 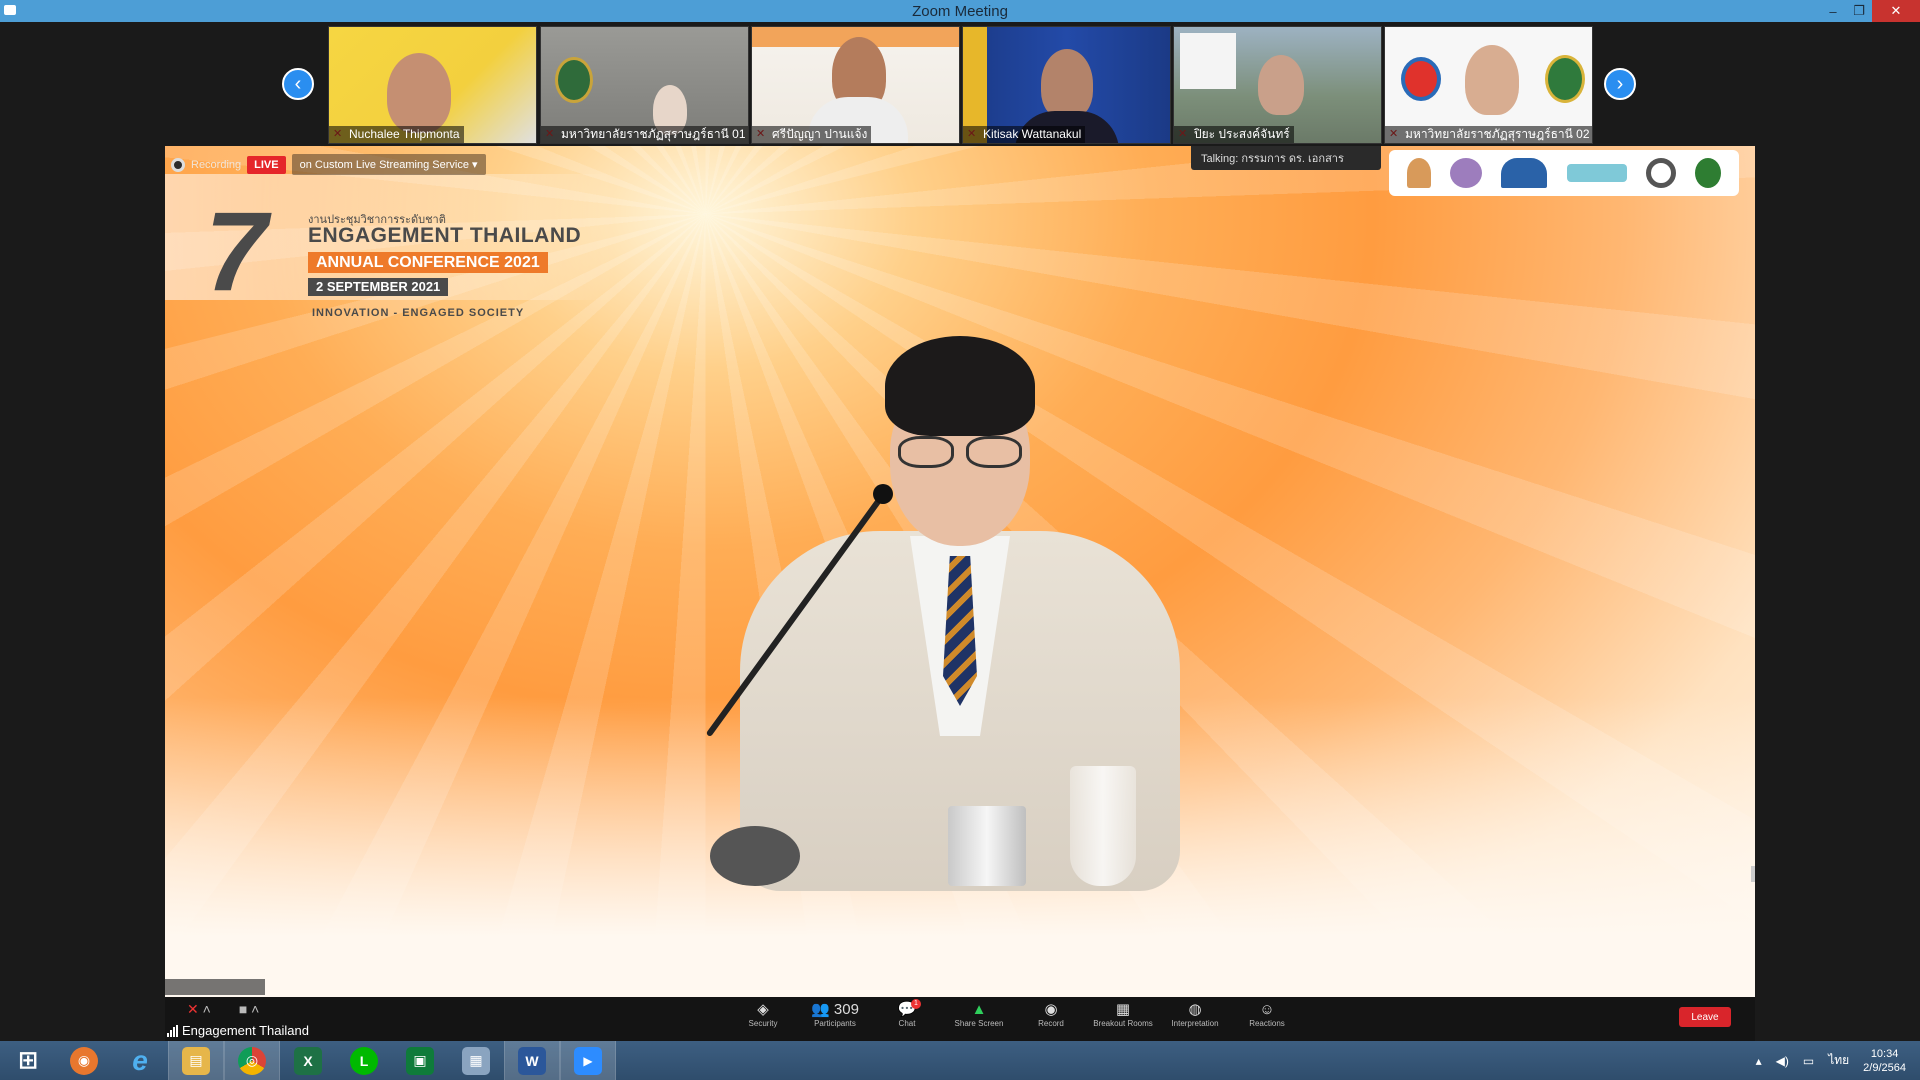 I want to click on chat-button: 💬 1 Chat, so click(x=907, y=1013).